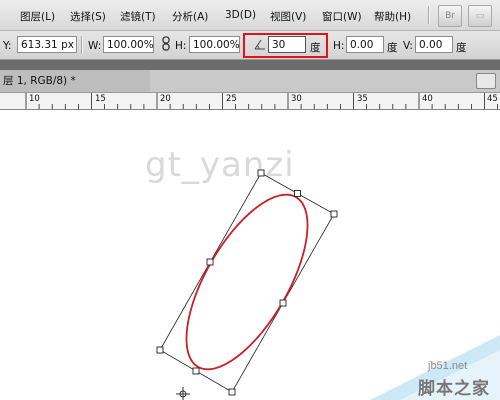 The image size is (500, 400). Describe the element at coordinates (183, 393) in the screenshot. I see `rotate-cursor-icon` at that location.